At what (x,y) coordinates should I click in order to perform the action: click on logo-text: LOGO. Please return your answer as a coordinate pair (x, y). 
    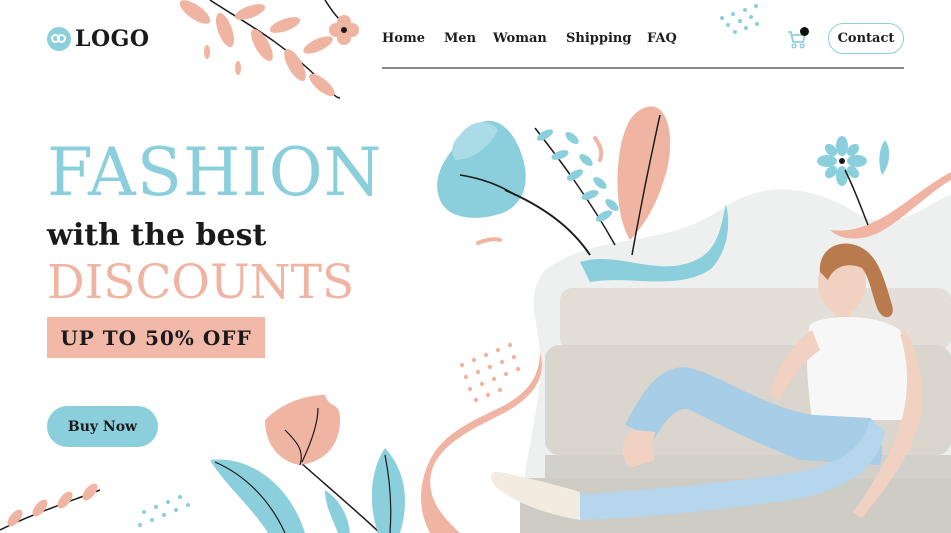
    Looking at the image, I should click on (112, 39).